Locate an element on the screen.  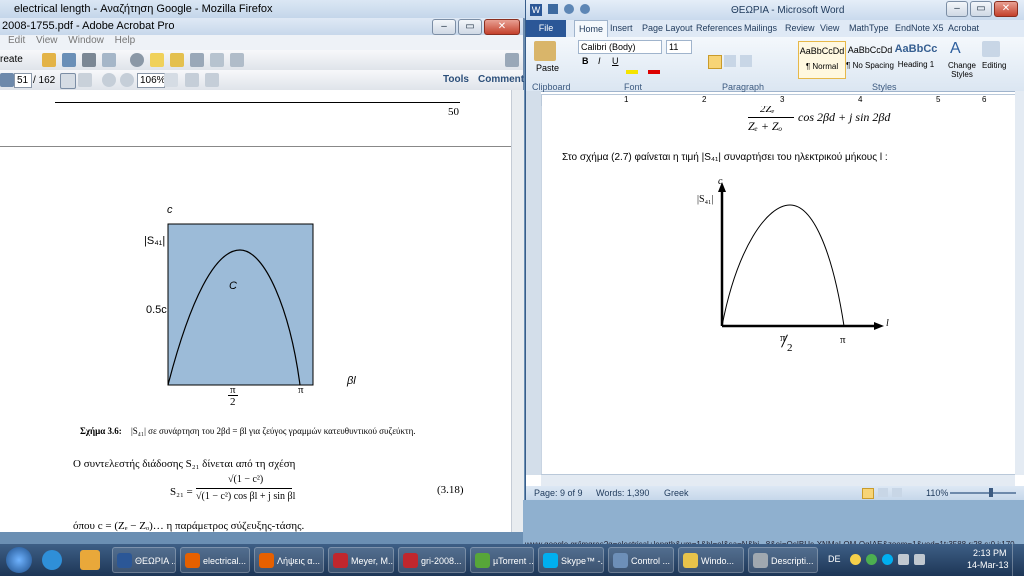
italic-button: I is located at coordinates (599, 61).